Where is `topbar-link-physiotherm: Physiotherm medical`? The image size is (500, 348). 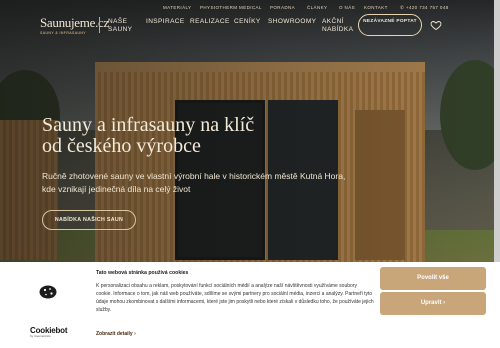 topbar-link-physiotherm: Physiotherm medical is located at coordinates (231, 7).